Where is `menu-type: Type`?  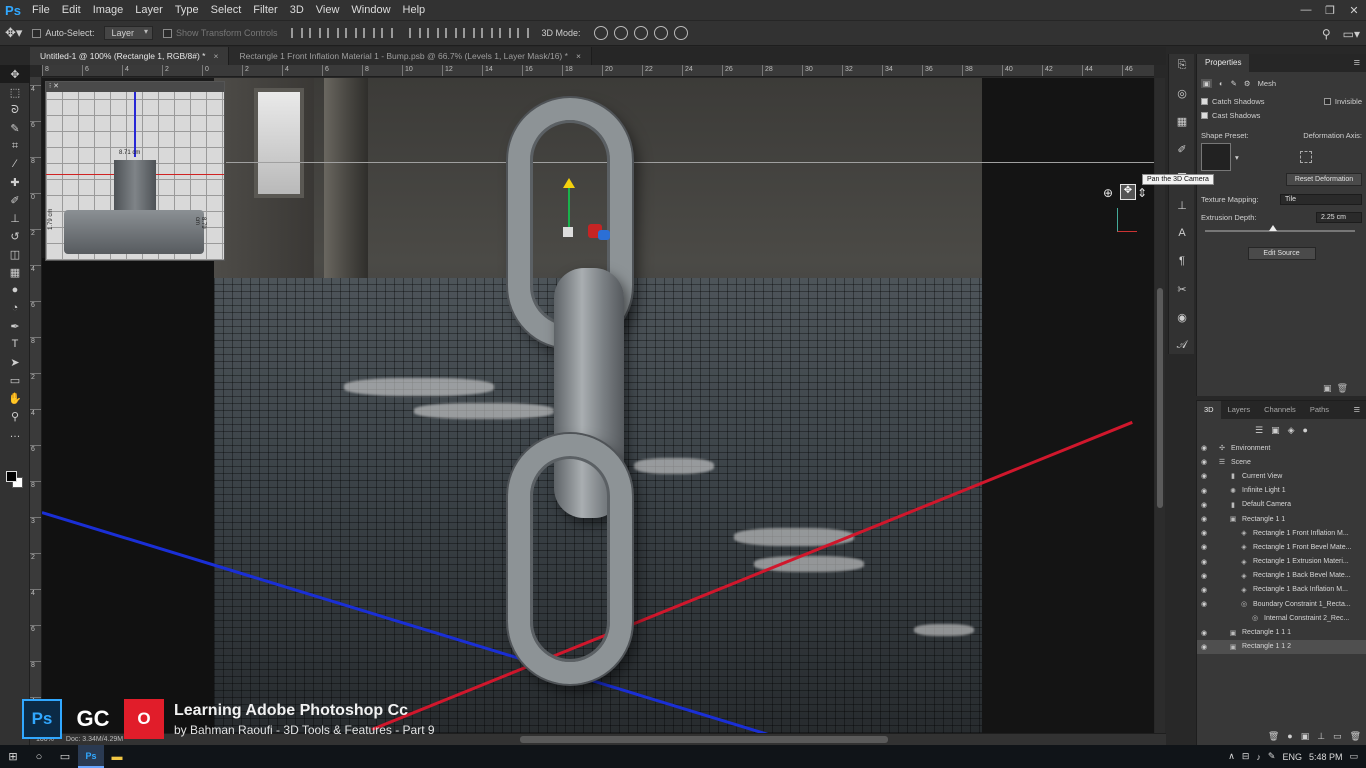
menu-type: Type is located at coordinates (187, 10).